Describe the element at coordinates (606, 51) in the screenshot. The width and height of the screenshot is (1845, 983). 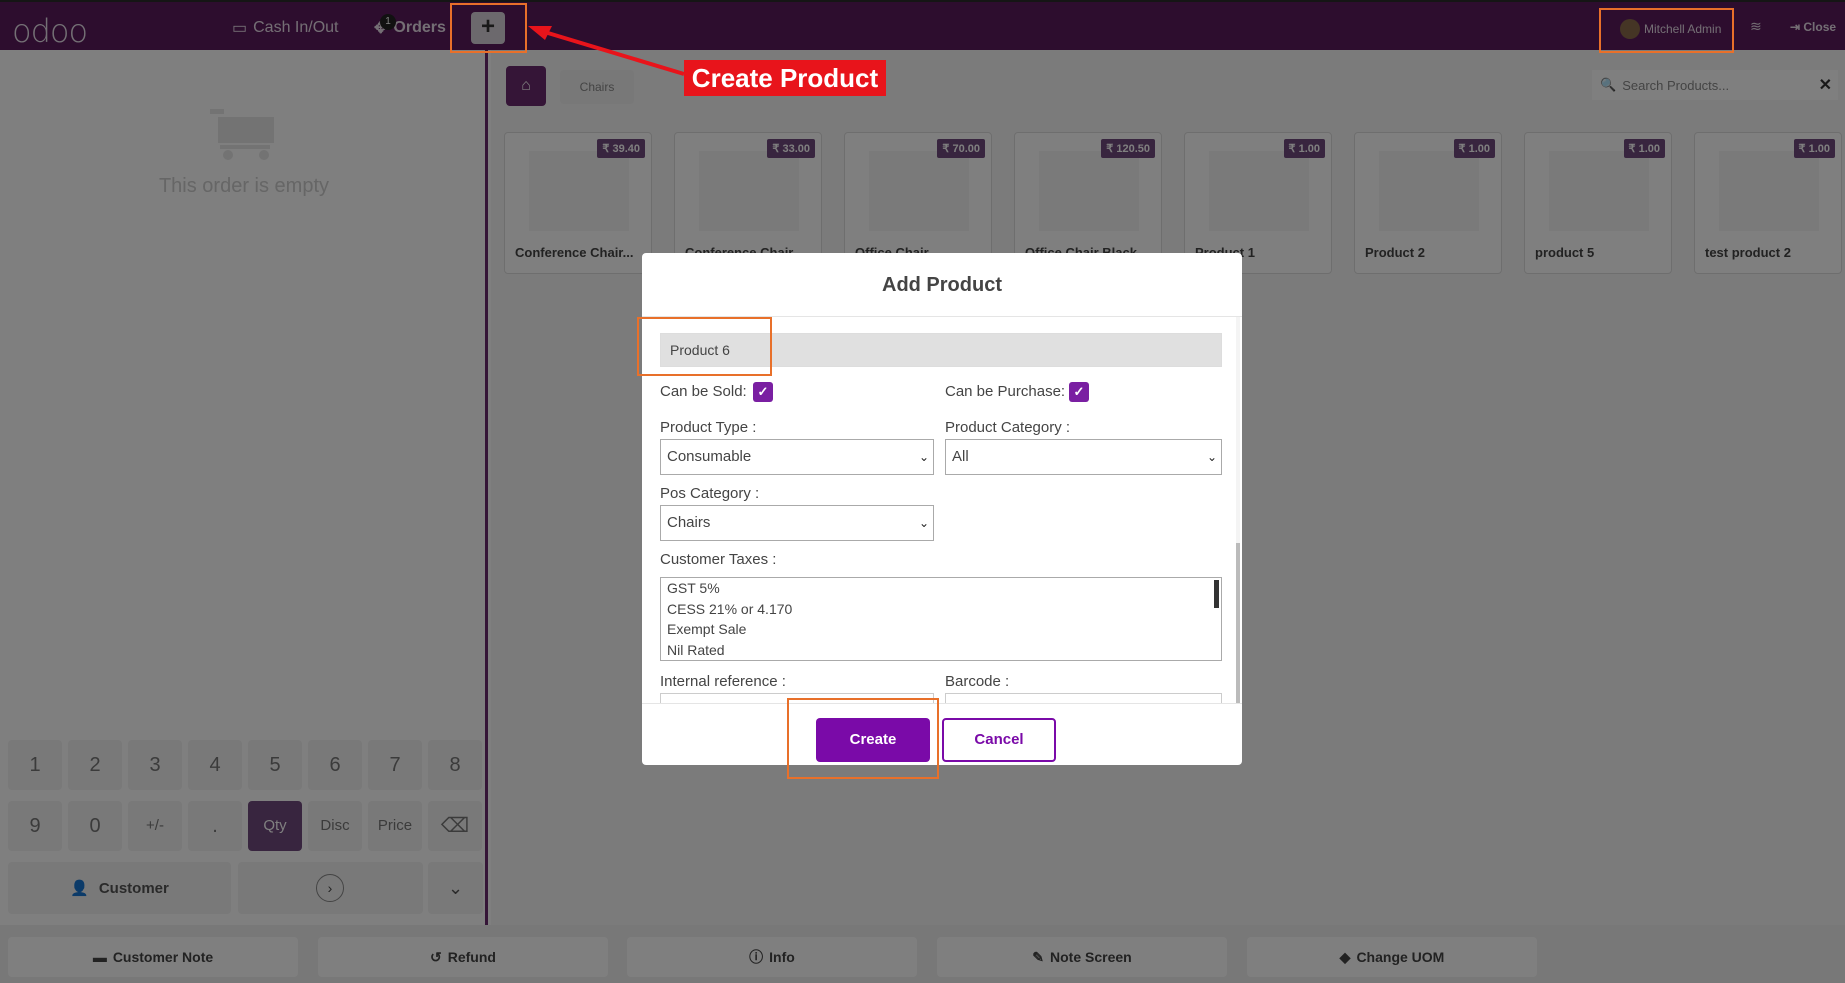
I see `callout-arrow` at that location.